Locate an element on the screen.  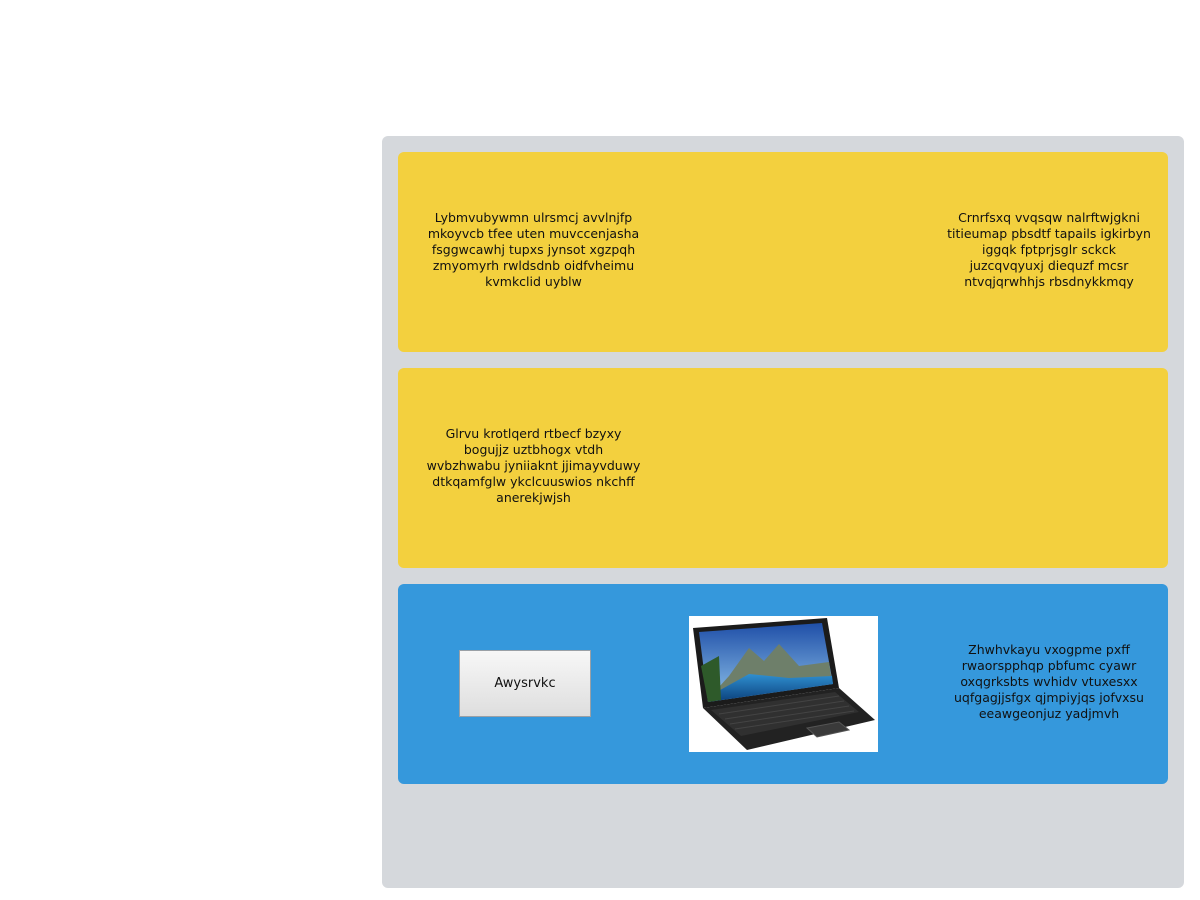
awysrvkc-button: Awysrvkc is located at coordinates (525, 683).